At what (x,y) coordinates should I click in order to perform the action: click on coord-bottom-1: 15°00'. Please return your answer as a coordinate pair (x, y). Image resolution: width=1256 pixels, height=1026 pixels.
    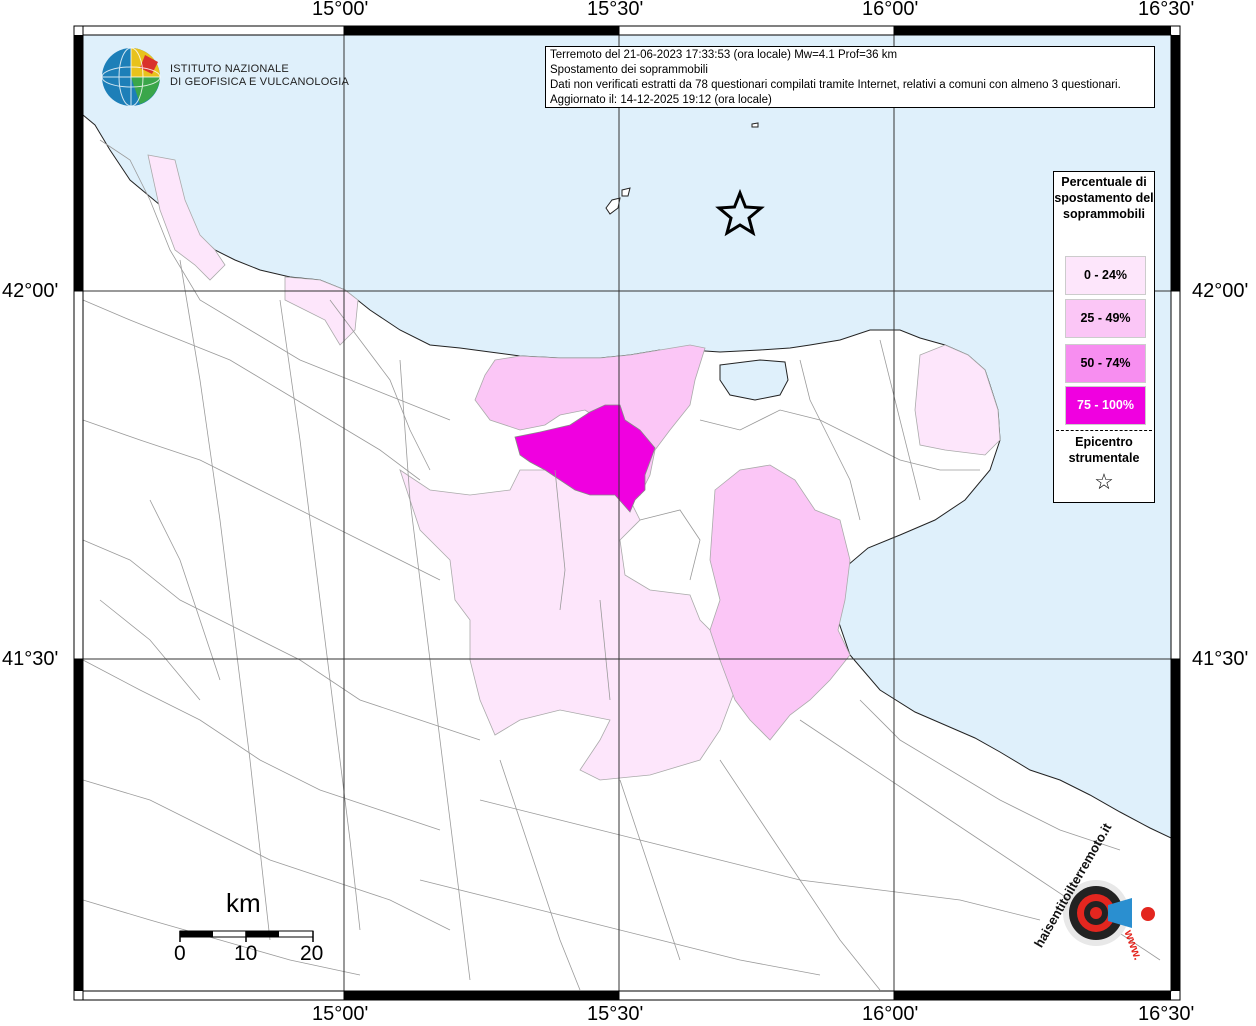
    Looking at the image, I should click on (340, 1014).